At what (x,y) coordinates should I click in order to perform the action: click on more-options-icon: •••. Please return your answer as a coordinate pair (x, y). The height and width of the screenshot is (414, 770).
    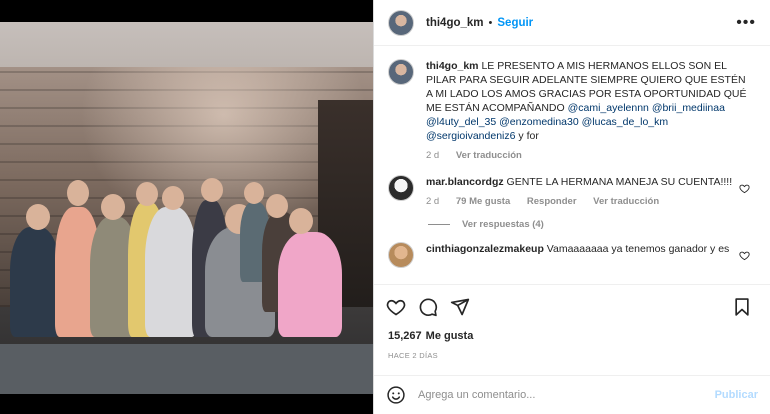
    Looking at the image, I should click on (746, 23).